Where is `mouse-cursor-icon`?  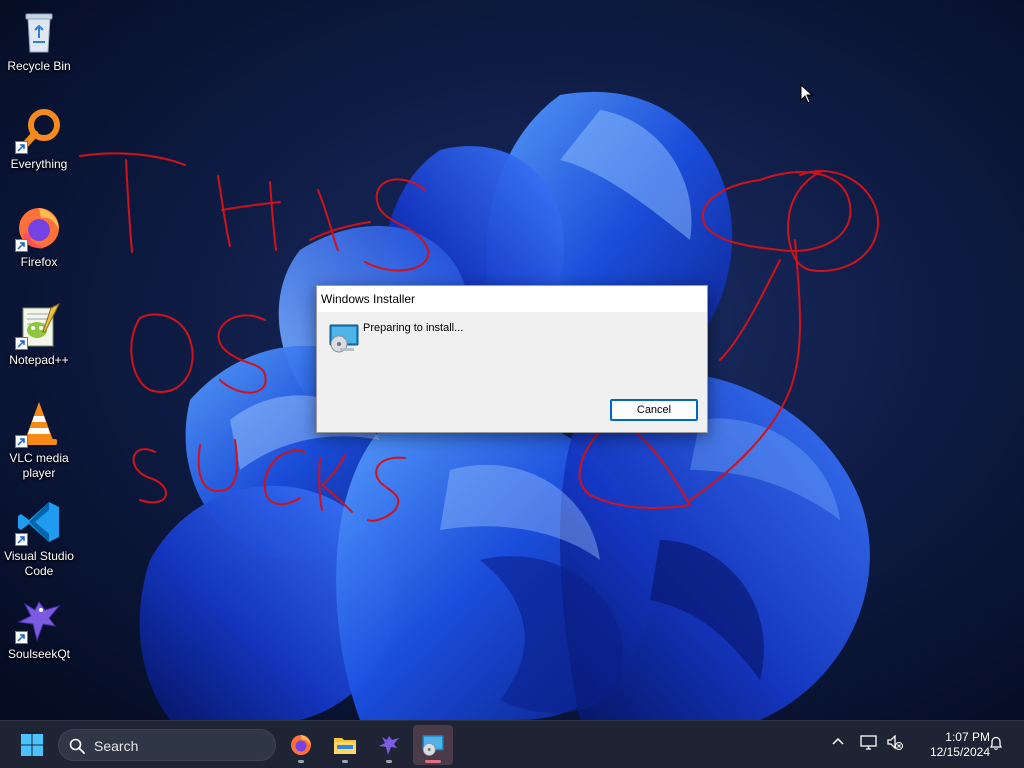
mouse-cursor-icon is located at coordinates (807, 94).